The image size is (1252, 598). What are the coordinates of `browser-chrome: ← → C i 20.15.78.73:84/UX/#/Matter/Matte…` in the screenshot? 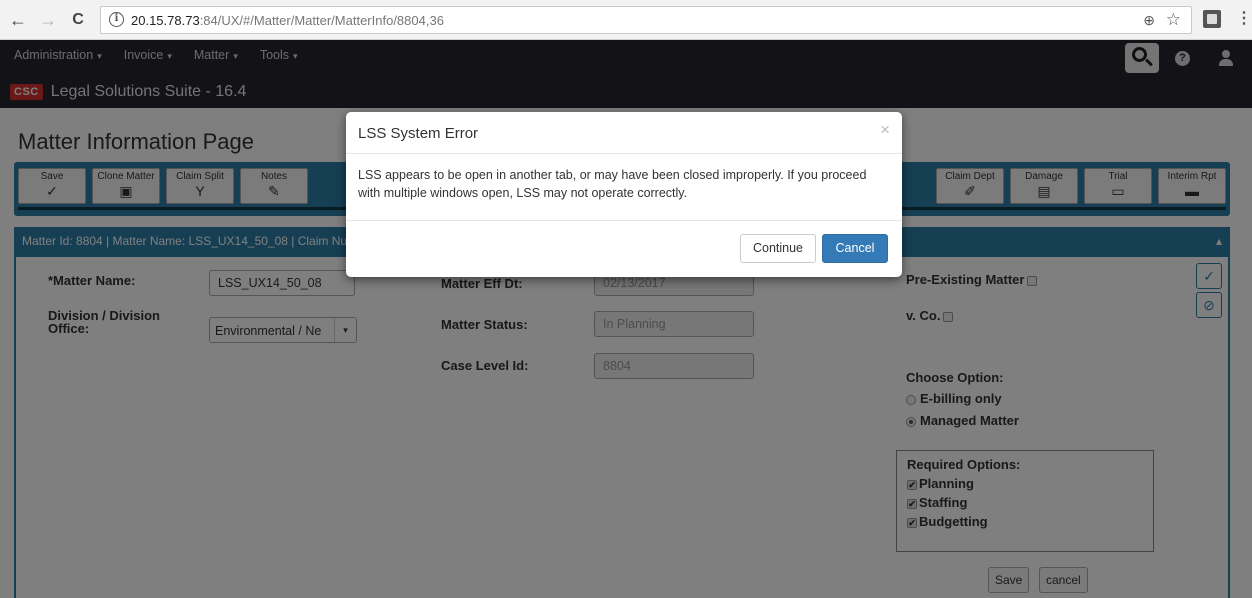 It's located at (626, 20).